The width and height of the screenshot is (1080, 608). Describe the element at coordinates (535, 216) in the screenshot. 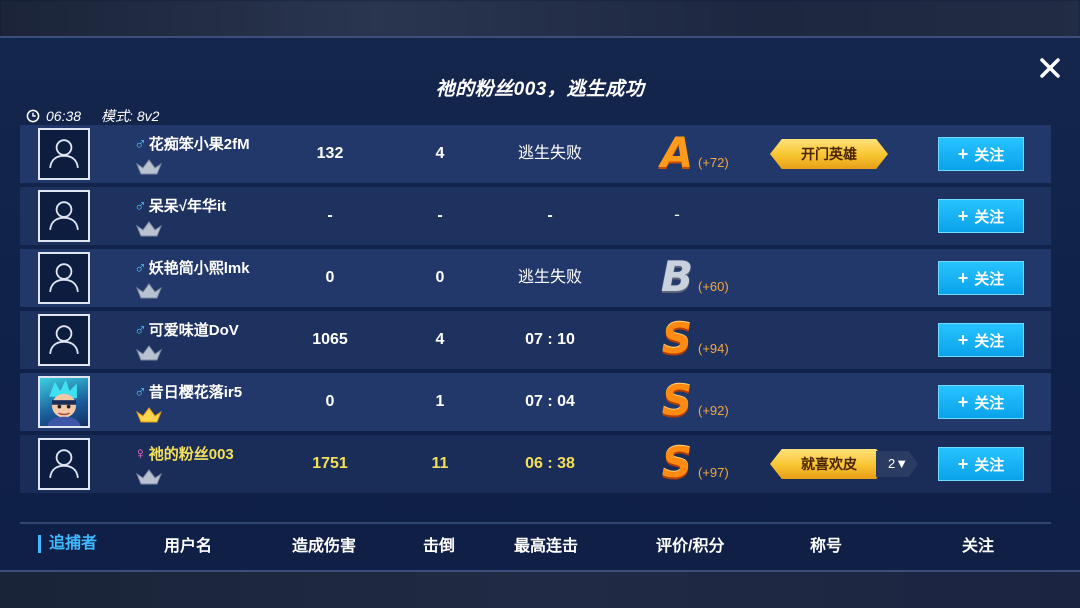

I see `player-row: ♂ 呆呆√年华it - - - - + 关注` at that location.